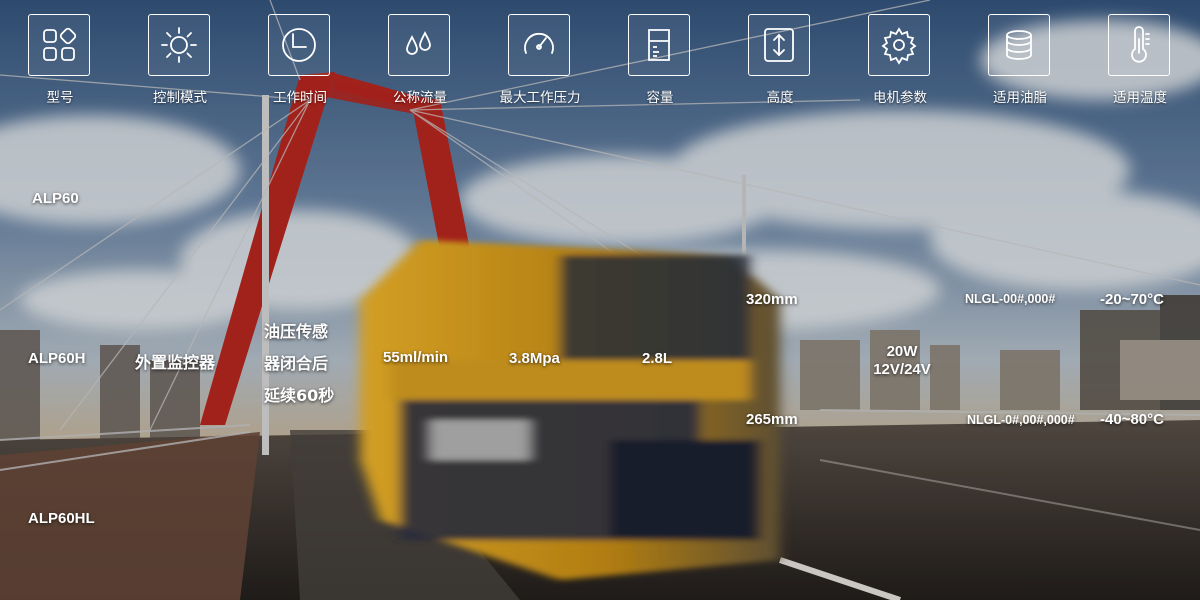 This screenshot has height=600, width=1200. What do you see at coordinates (61, 518) in the screenshot?
I see `model-alp60hl: ALP60HL` at bounding box center [61, 518].